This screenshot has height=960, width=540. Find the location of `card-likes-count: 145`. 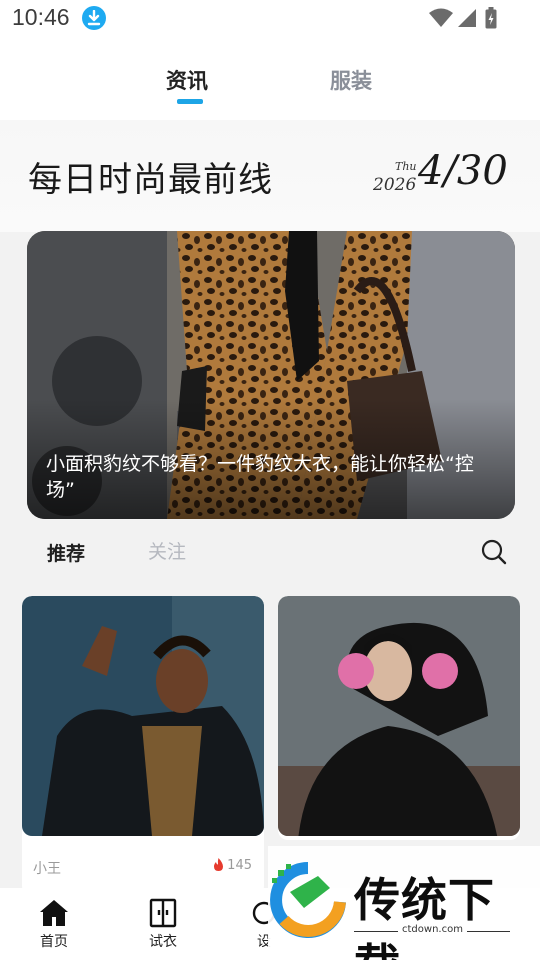

card-likes-count: 145 is located at coordinates (239, 865).